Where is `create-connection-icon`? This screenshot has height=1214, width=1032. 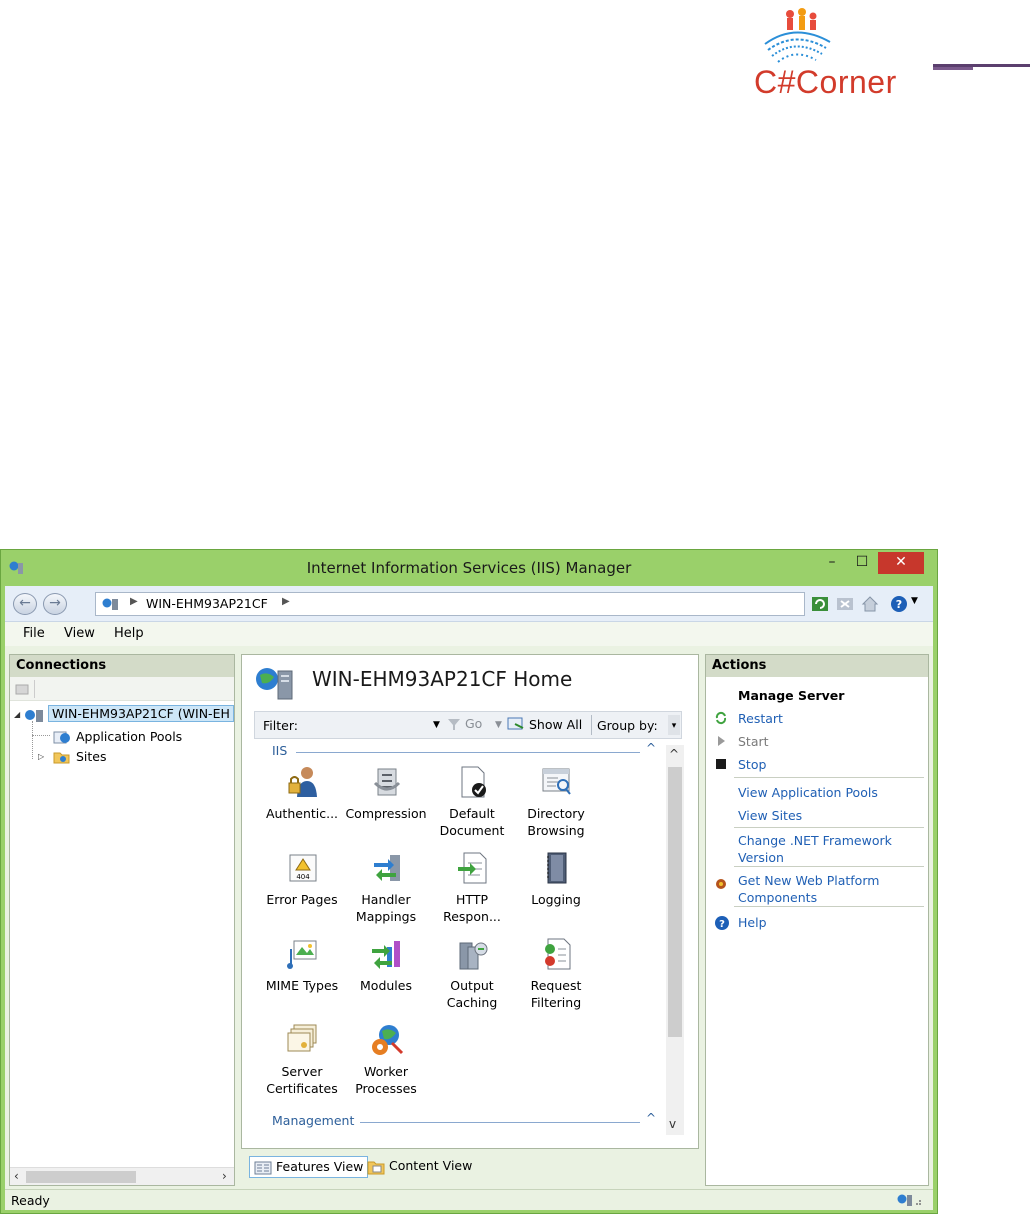 create-connection-icon is located at coordinates (22, 689).